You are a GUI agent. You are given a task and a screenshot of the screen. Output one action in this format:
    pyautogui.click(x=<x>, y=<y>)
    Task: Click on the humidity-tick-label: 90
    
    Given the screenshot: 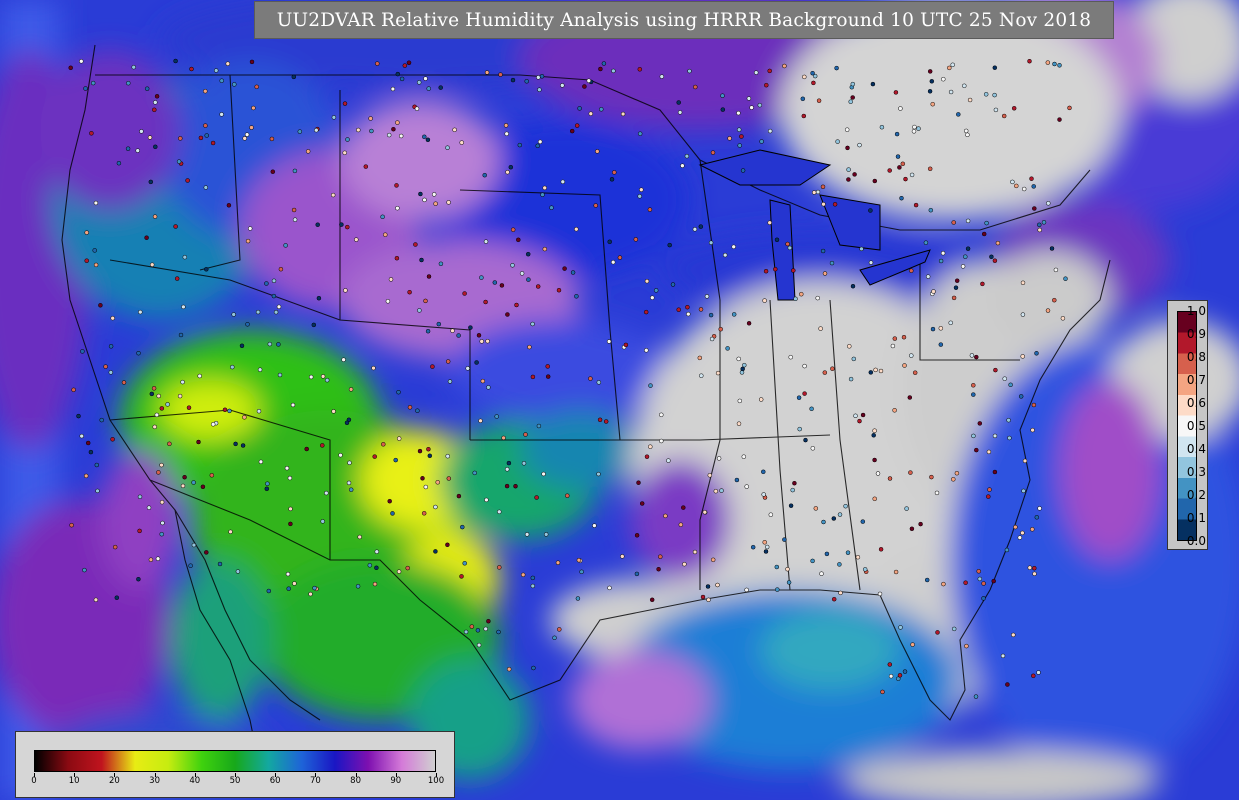 What is the action you would take?
    pyautogui.click(x=396, y=781)
    